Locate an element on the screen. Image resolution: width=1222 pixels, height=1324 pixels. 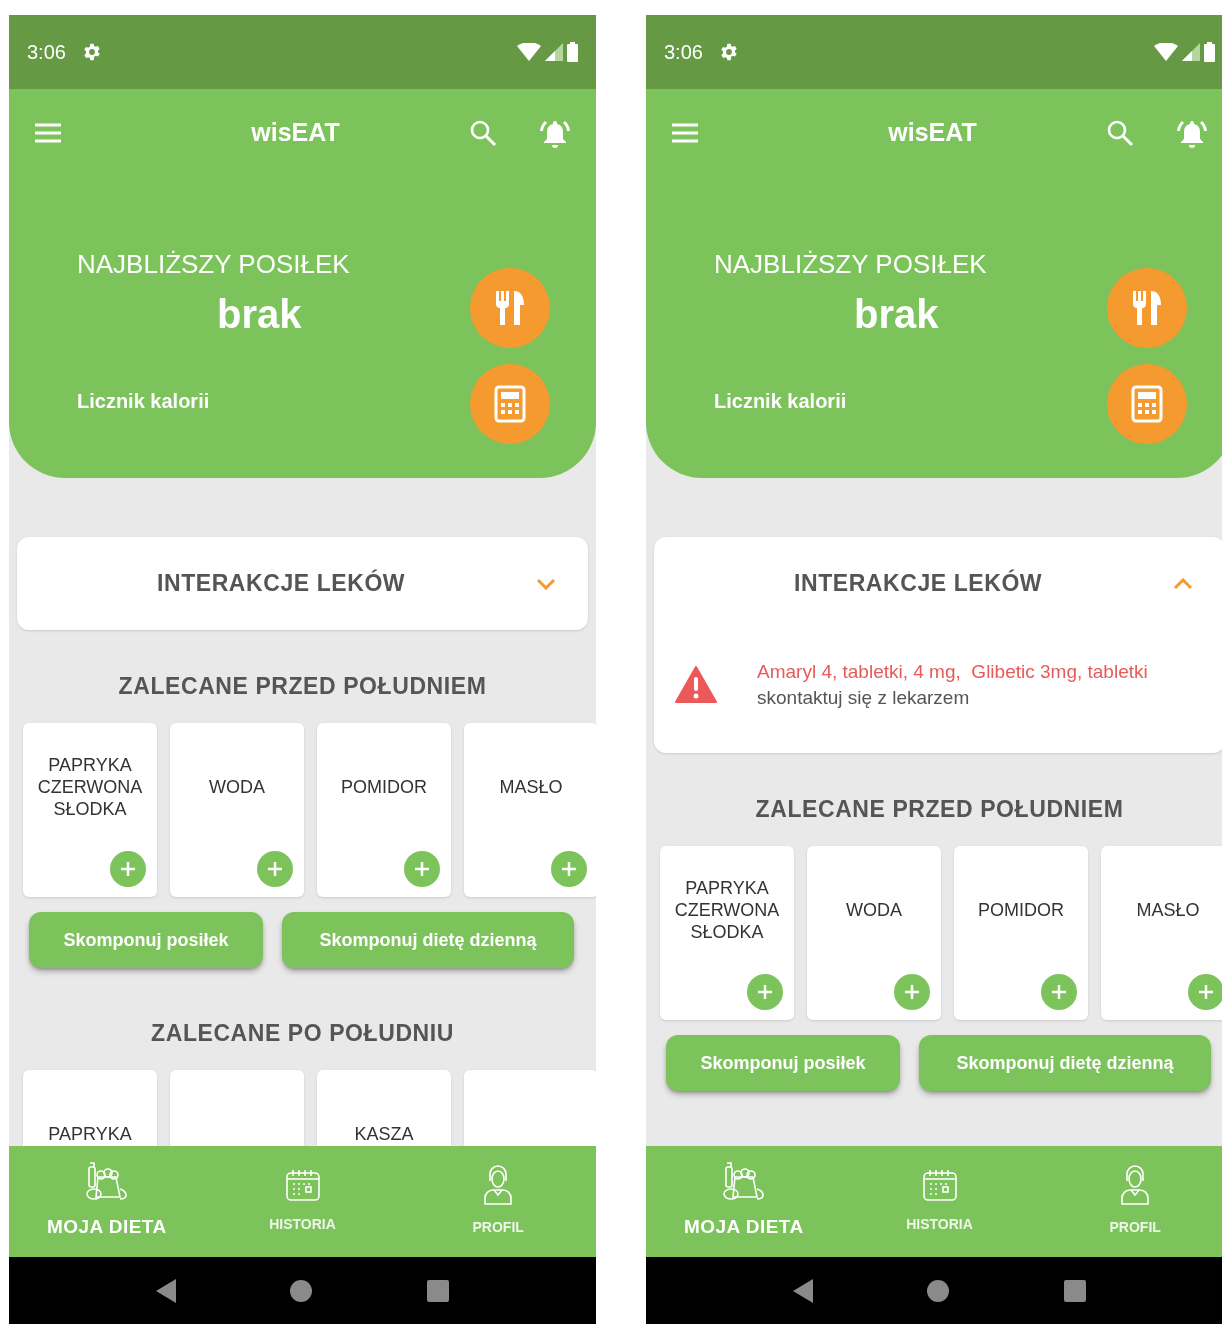
food-card: KASZA is located at coordinates (384, 1108).